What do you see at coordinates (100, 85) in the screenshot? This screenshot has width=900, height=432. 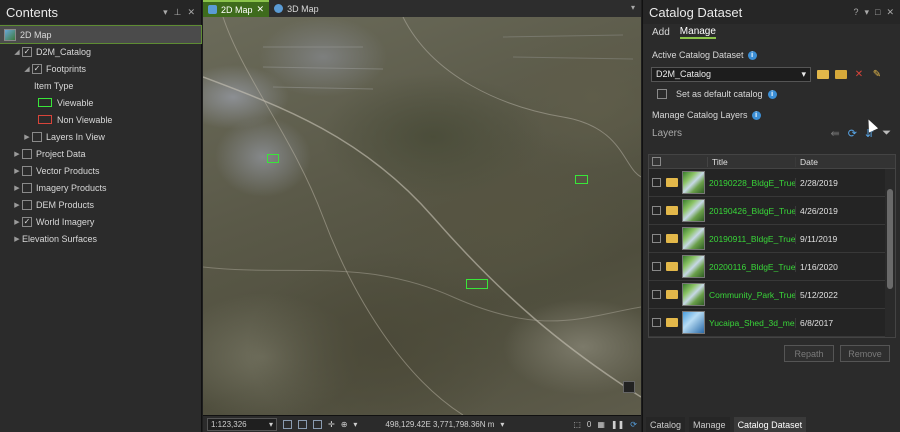 I see `tree-item: Item Type` at bounding box center [100, 85].